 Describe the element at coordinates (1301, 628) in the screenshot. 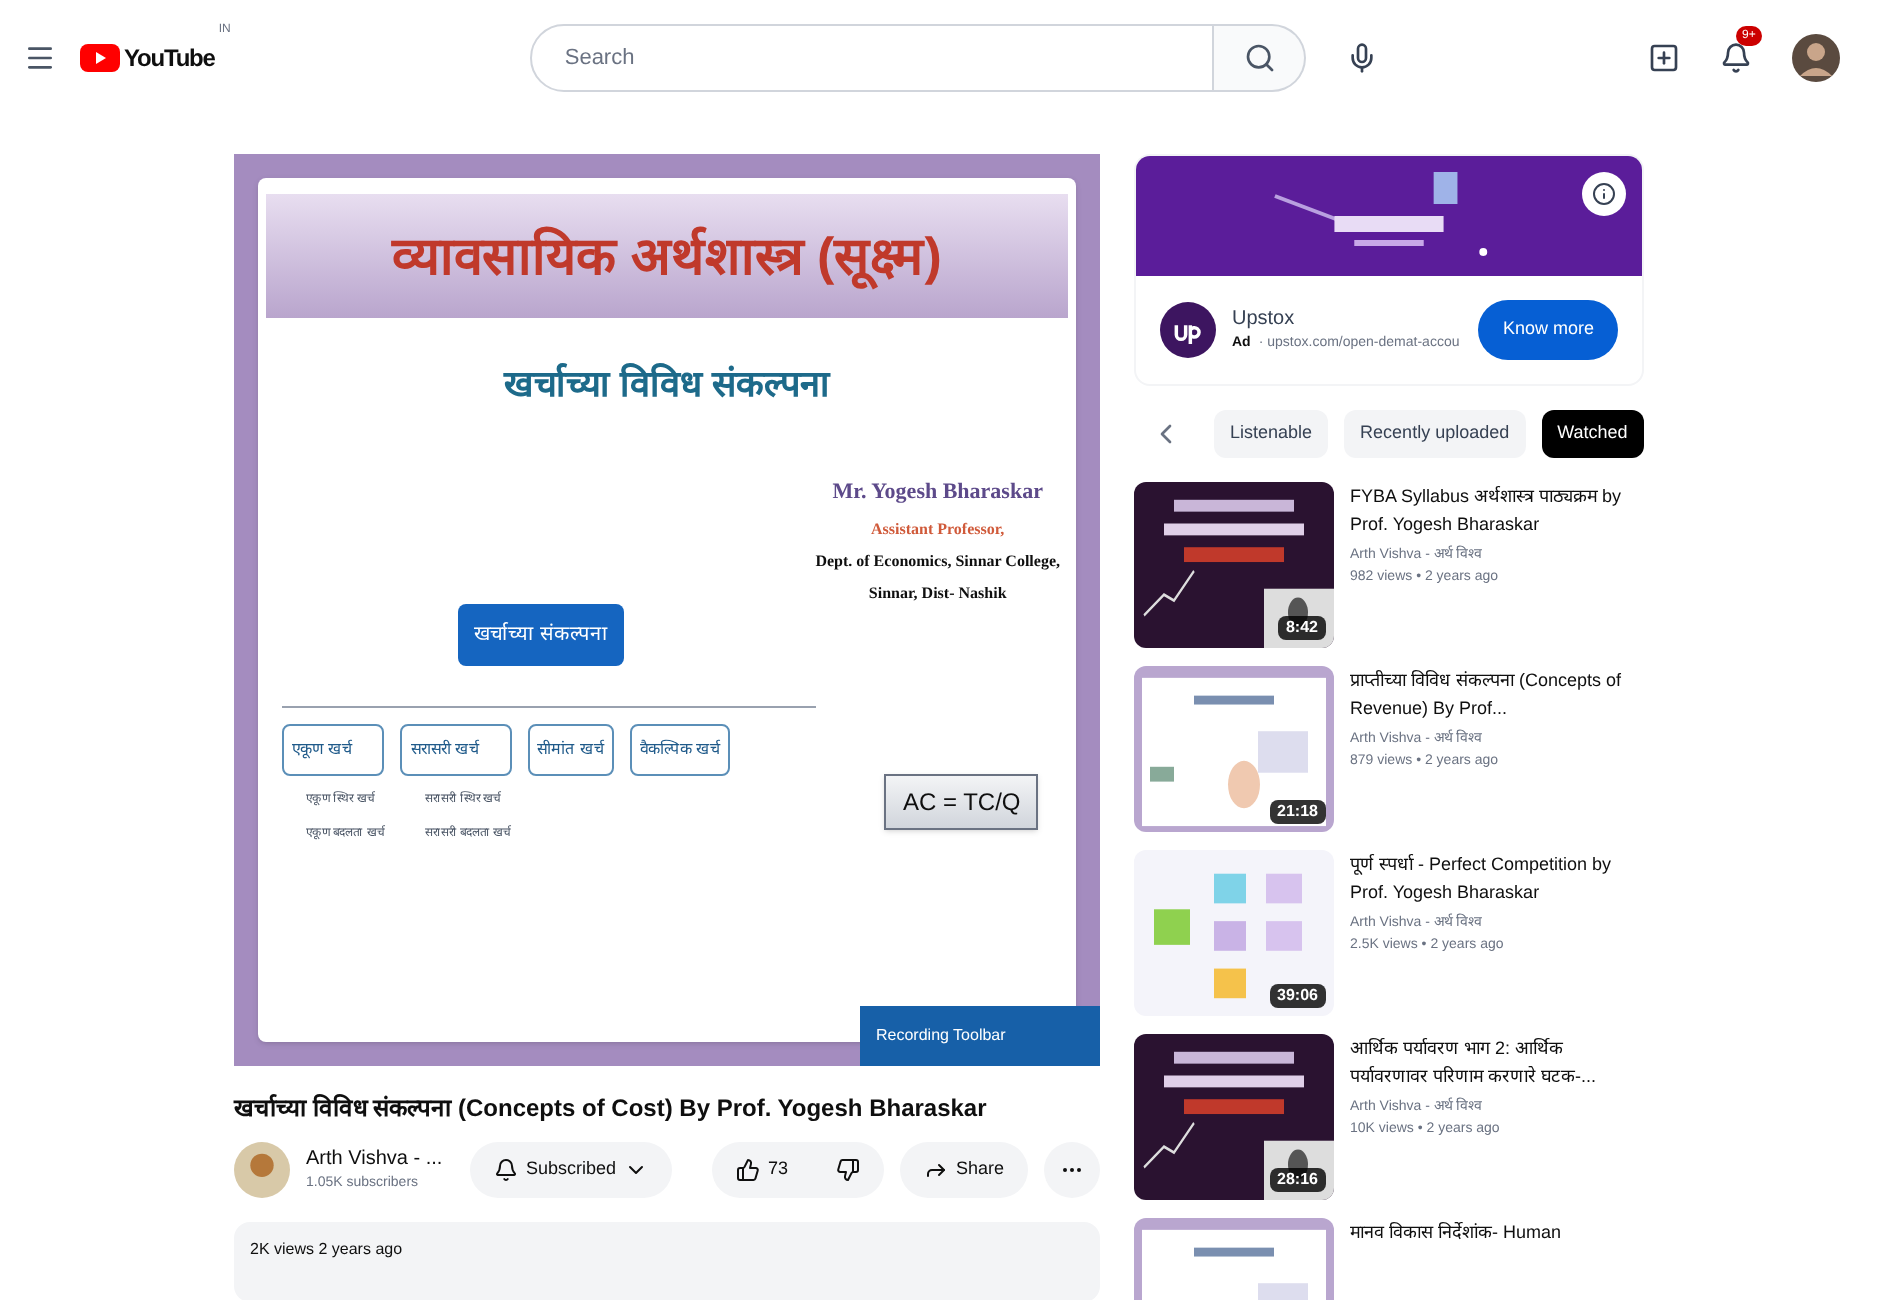

I see `video-duration: 8:42` at that location.